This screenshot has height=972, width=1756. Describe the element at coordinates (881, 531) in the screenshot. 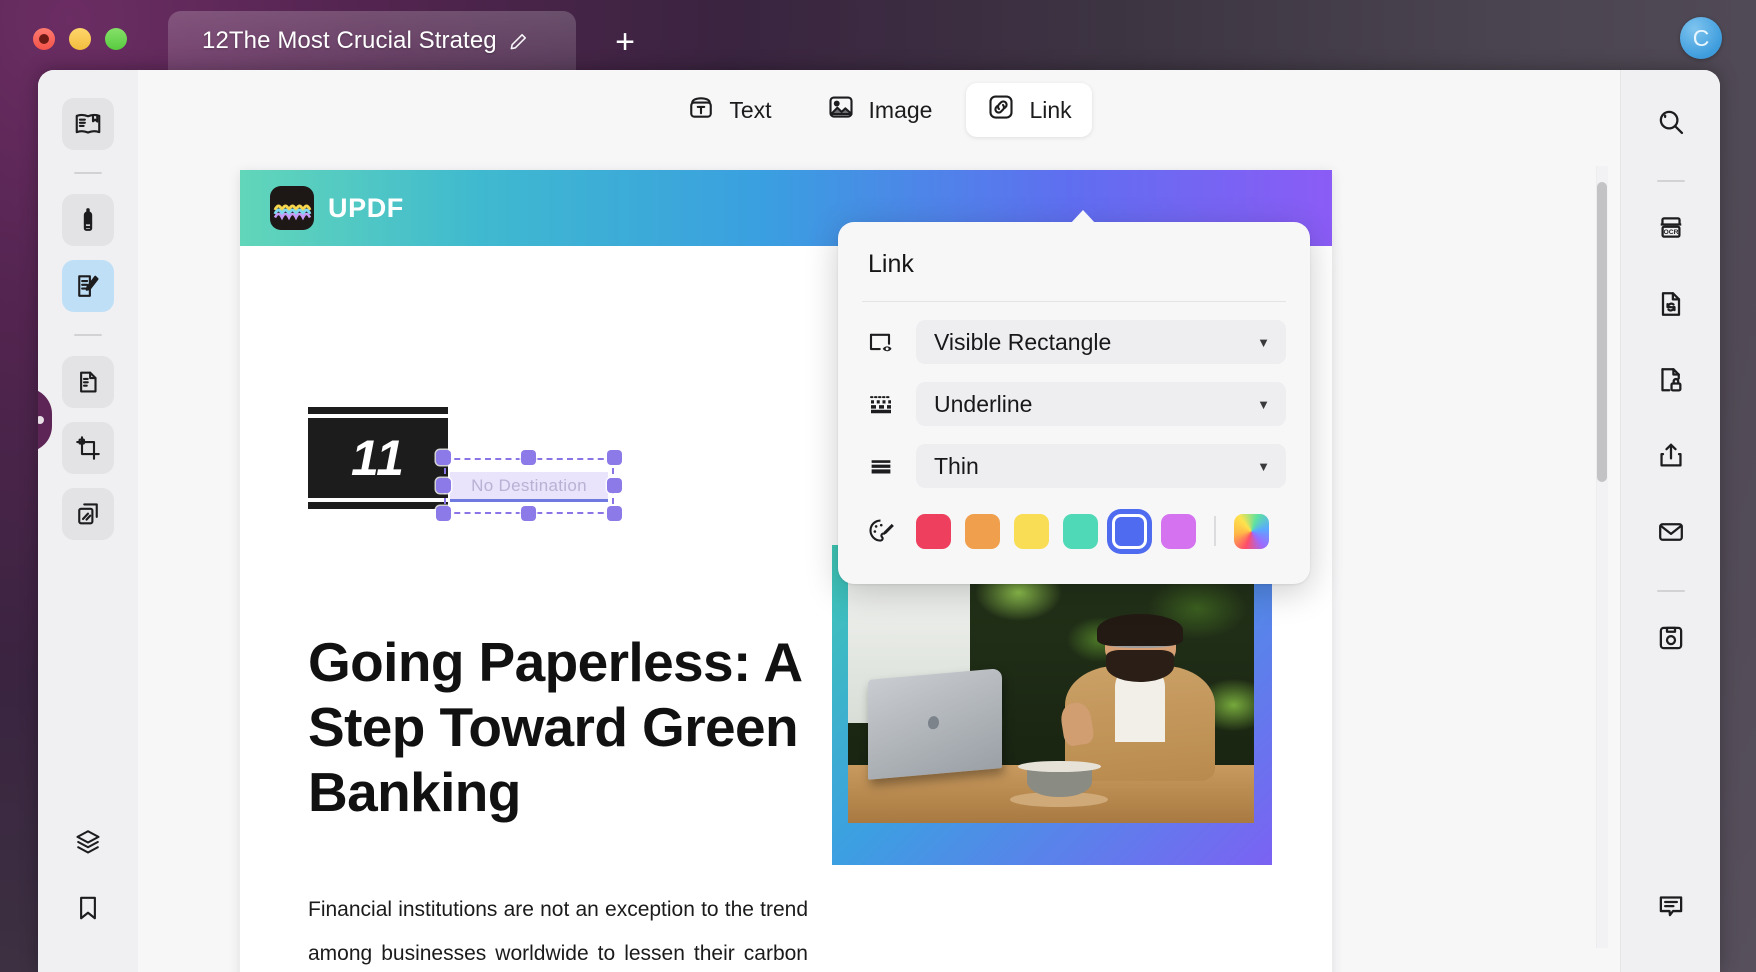

I see `palette-brush-icon` at that location.